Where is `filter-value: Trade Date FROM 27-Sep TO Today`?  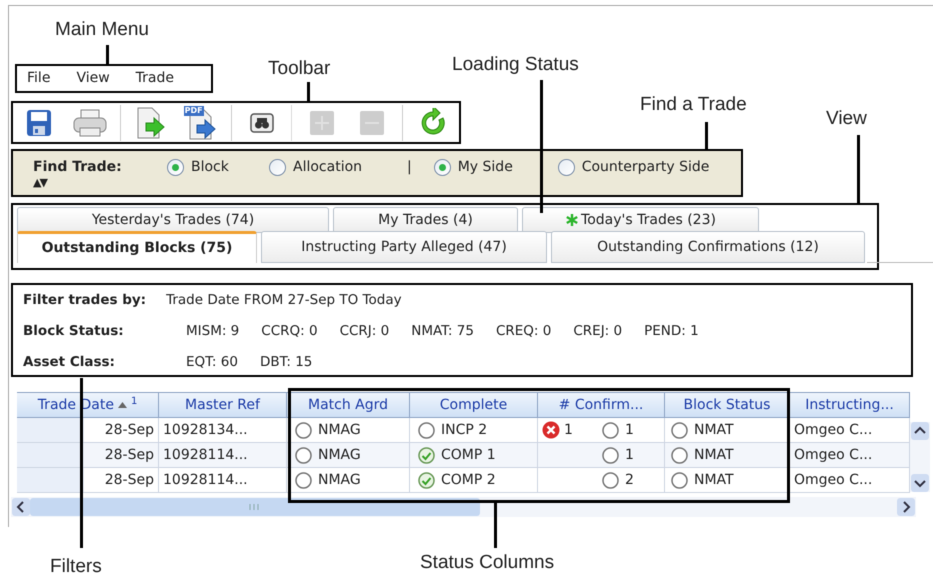 filter-value: Trade Date FROM 27-Sep TO Today is located at coordinates (284, 300).